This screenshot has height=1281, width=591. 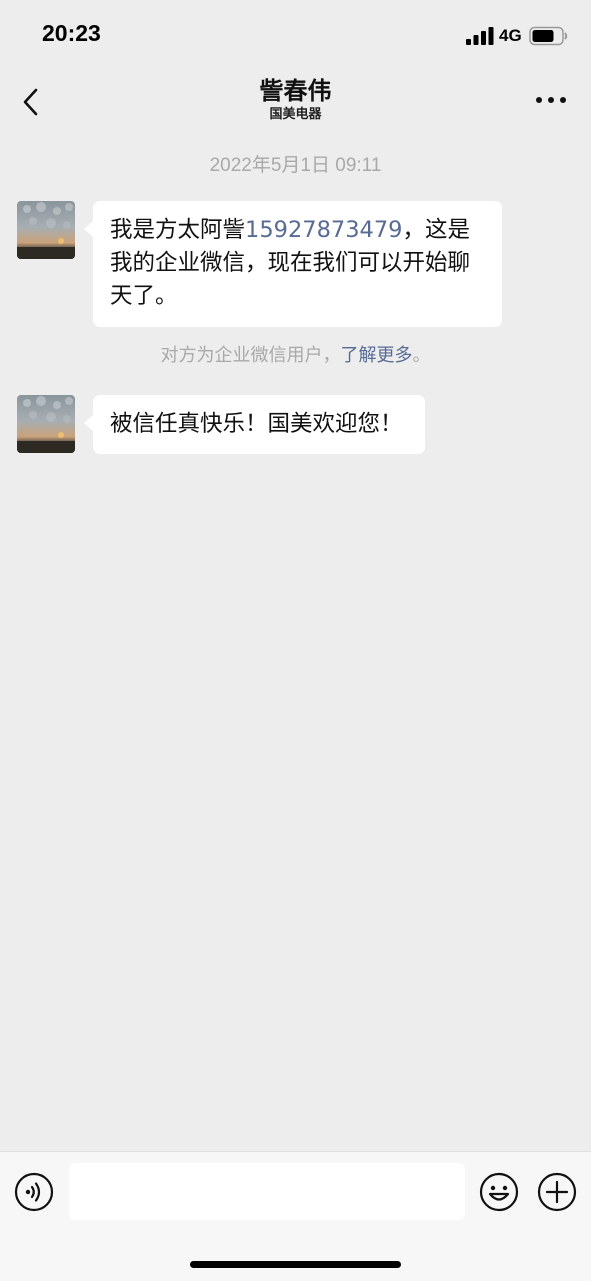 I want to click on system-notice-suffix: 。, so click(x=421, y=355).